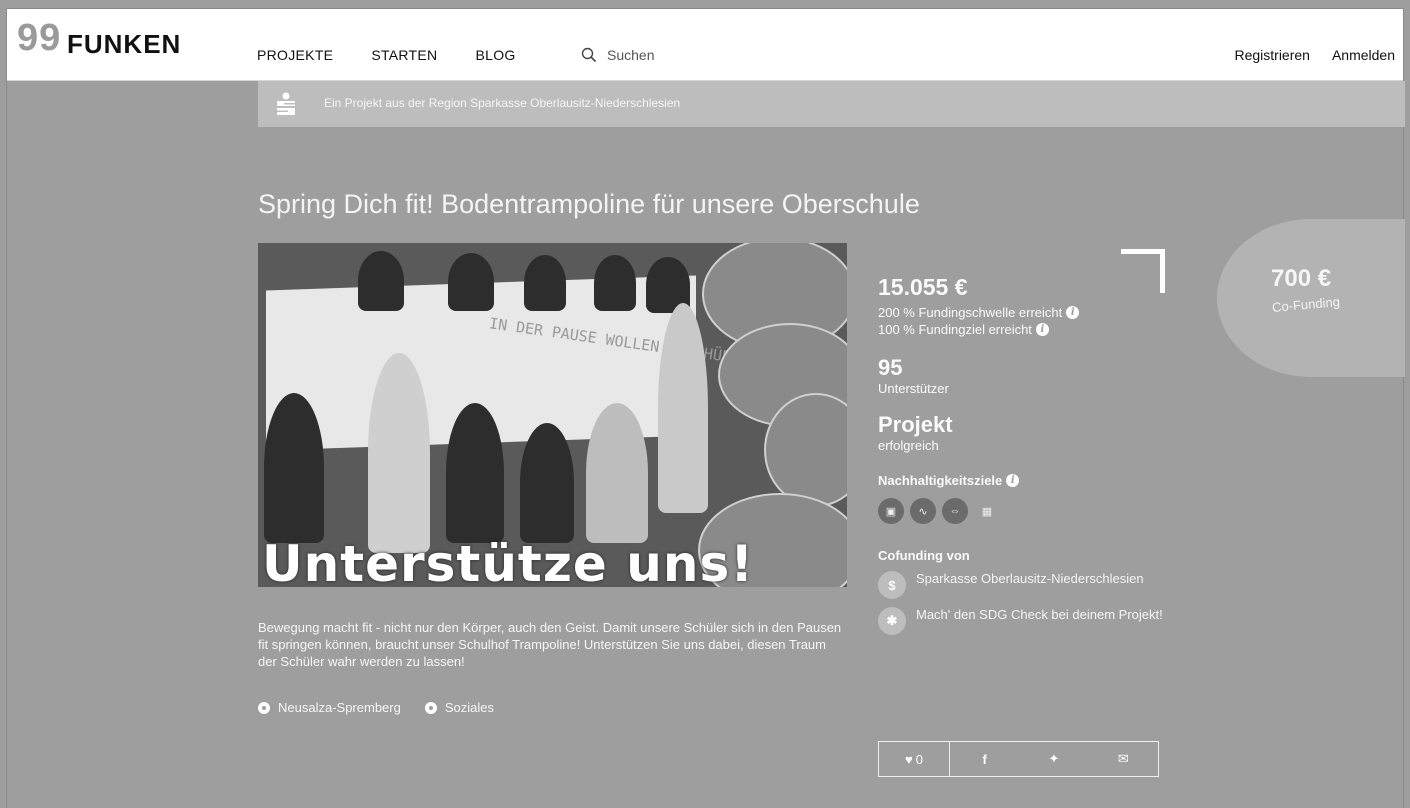  I want to click on status-title: Projekt, so click(915, 424).